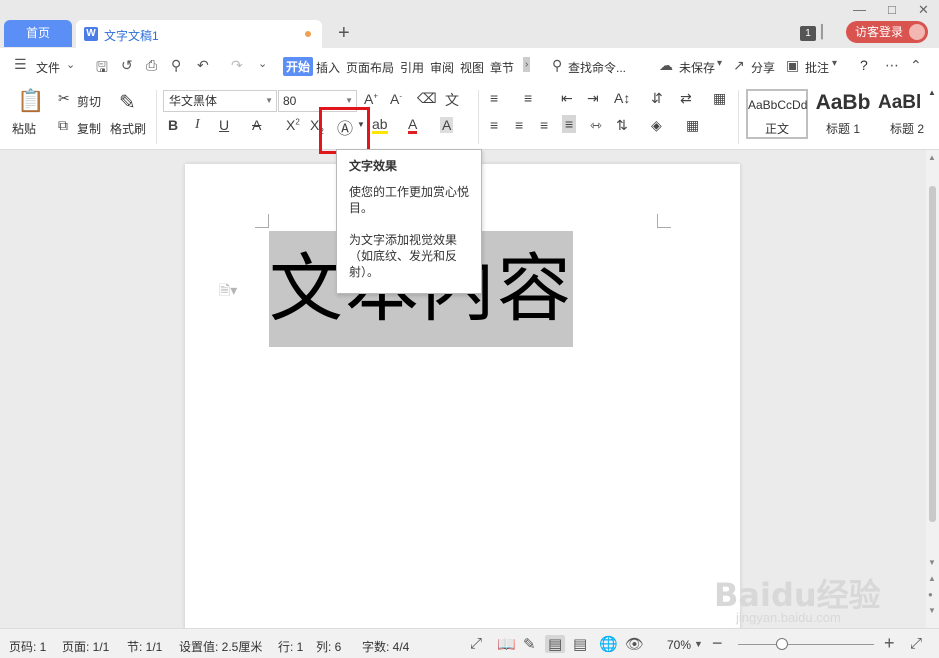 The width and height of the screenshot is (939, 658). I want to click on minimize-icon: —, so click(859, 9).